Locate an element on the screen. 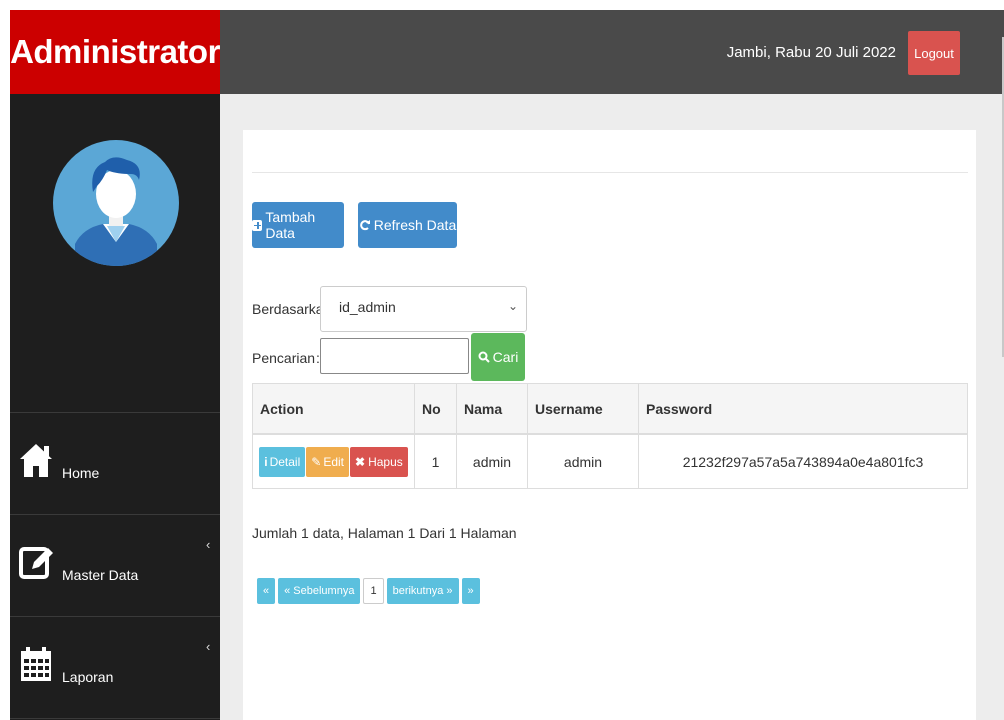  home-icon is located at coordinates (36, 460).